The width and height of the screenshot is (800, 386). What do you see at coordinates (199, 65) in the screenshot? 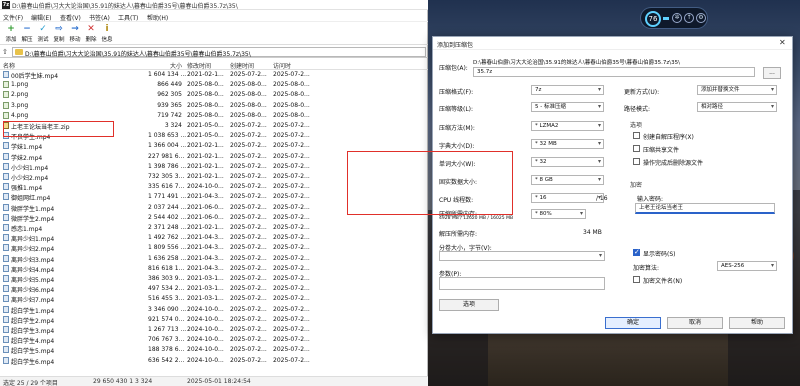
I see `col-modified: 修改时间` at bounding box center [199, 65].